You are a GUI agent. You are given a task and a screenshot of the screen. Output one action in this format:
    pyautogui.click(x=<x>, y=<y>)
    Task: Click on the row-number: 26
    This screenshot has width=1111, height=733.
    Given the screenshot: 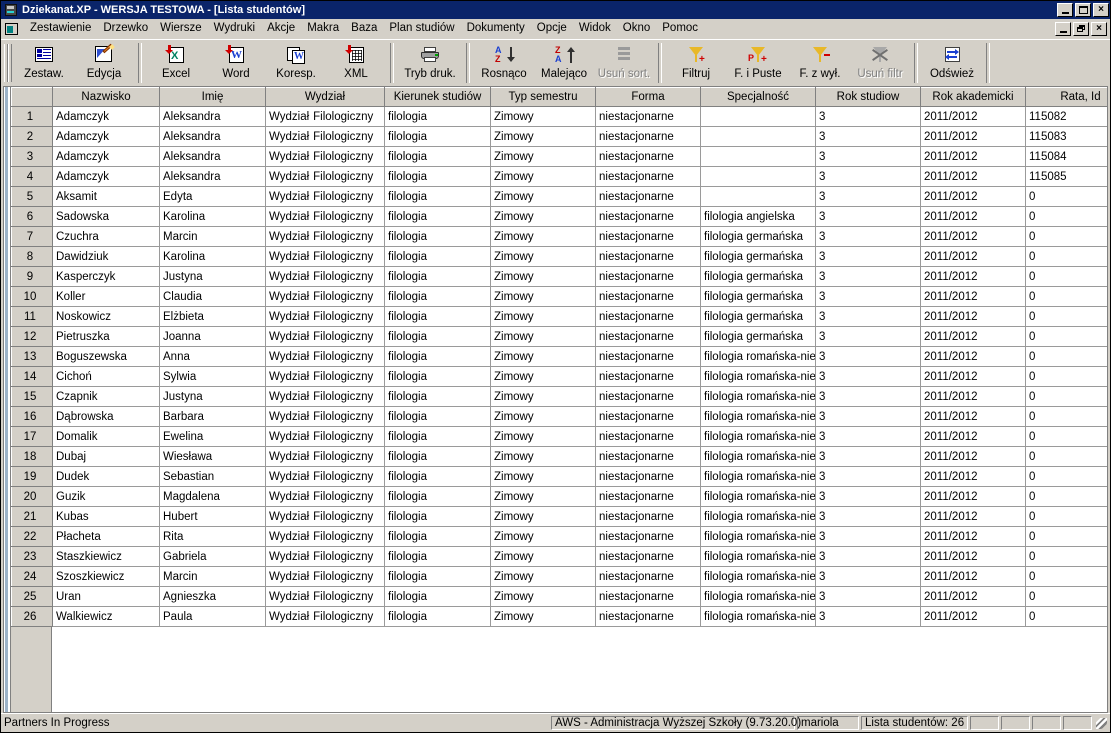 What is the action you would take?
    pyautogui.click(x=32, y=616)
    